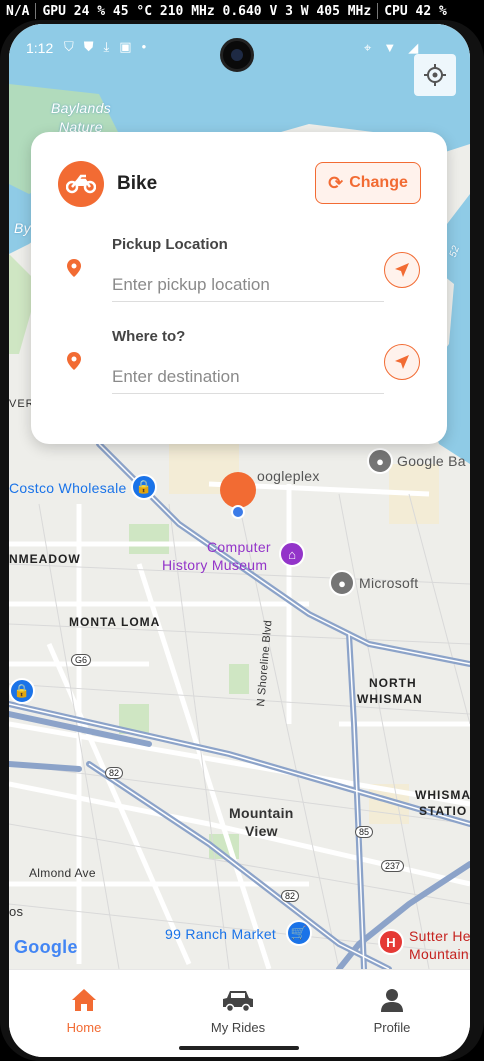 The image size is (484, 1061). What do you see at coordinates (144, 487) in the screenshot?
I see `shopping-poi-icon: 🔒` at bounding box center [144, 487].